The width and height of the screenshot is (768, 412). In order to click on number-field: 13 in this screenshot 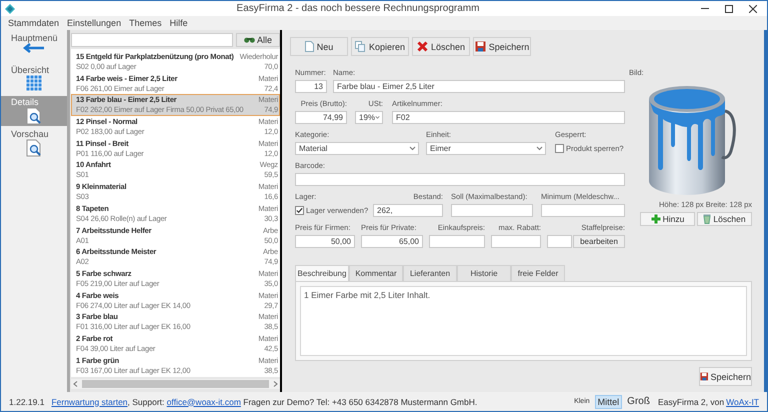, I will do `click(311, 86)`.